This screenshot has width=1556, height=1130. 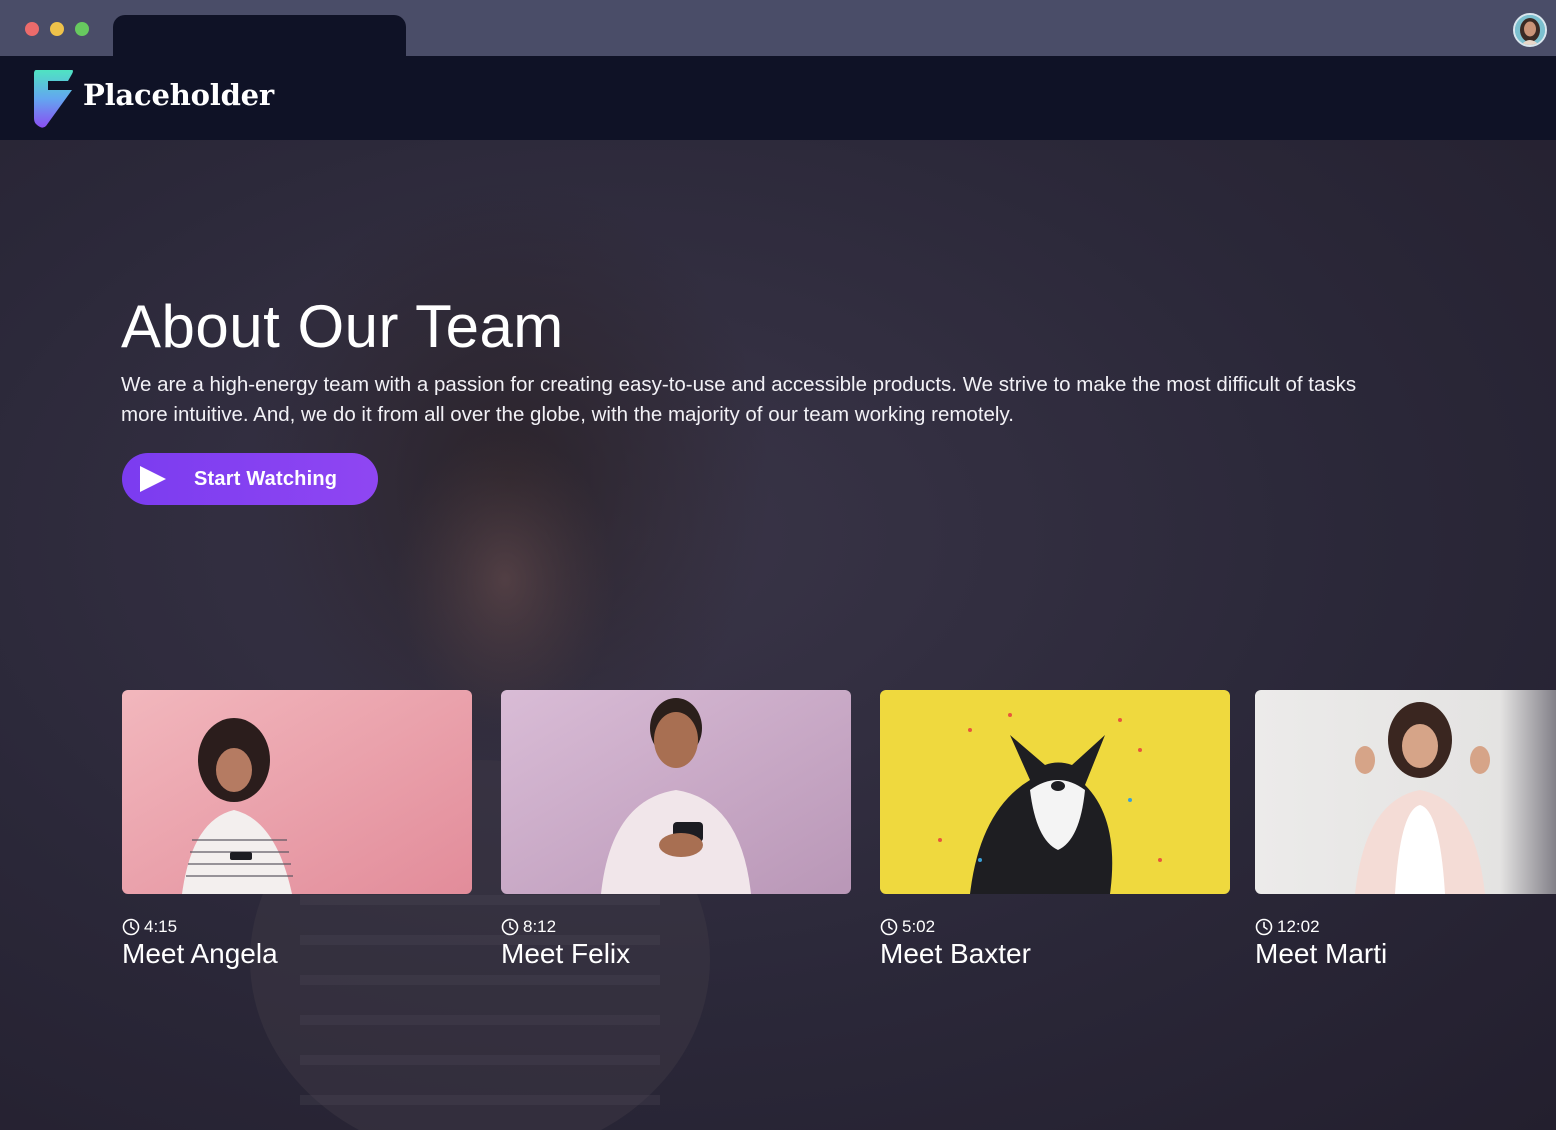 What do you see at coordinates (266, 479) in the screenshot?
I see `start-watching-label: Start Watching` at bounding box center [266, 479].